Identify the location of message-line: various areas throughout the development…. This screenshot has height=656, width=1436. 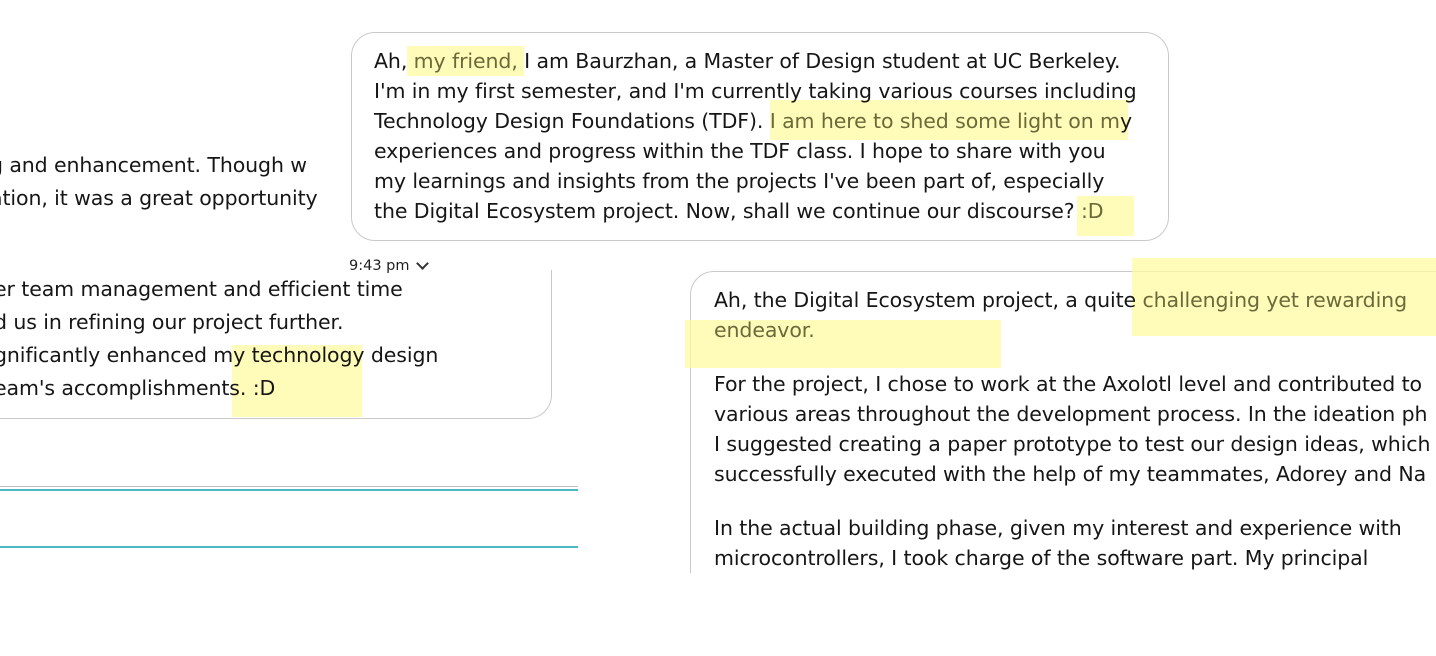
(1071, 414).